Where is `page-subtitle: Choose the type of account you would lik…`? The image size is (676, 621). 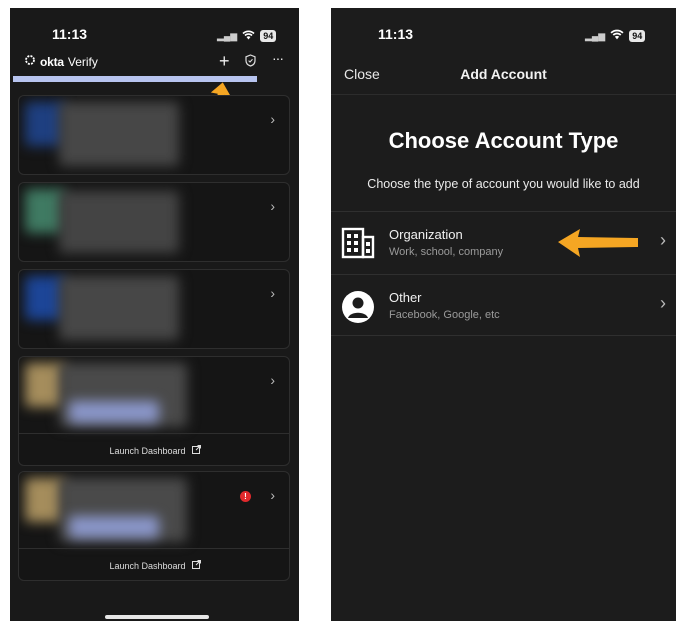 page-subtitle: Choose the type of account you would lik… is located at coordinates (503, 184).